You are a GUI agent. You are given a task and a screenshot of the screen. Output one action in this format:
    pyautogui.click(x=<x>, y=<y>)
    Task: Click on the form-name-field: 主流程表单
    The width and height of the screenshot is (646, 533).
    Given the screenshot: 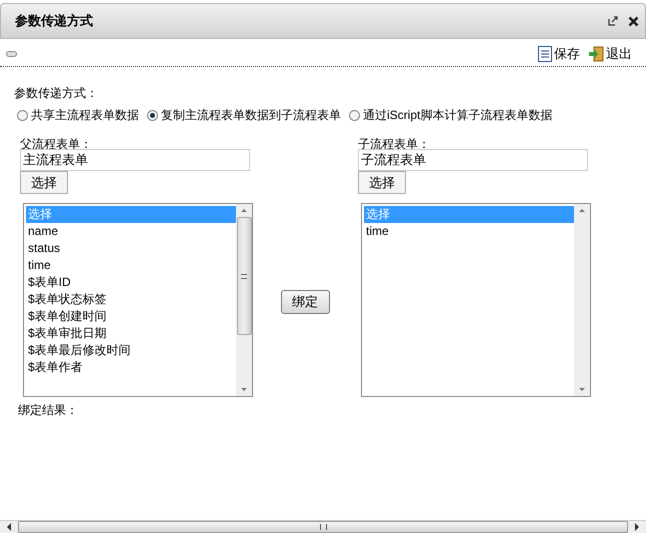 What is the action you would take?
    pyautogui.click(x=135, y=160)
    